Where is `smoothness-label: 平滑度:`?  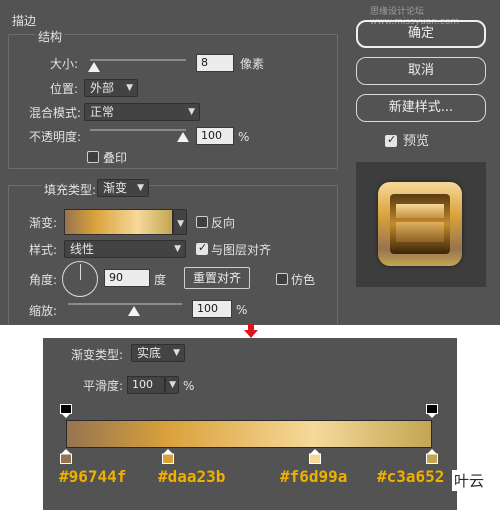 smoothness-label: 平滑度: is located at coordinates (103, 386).